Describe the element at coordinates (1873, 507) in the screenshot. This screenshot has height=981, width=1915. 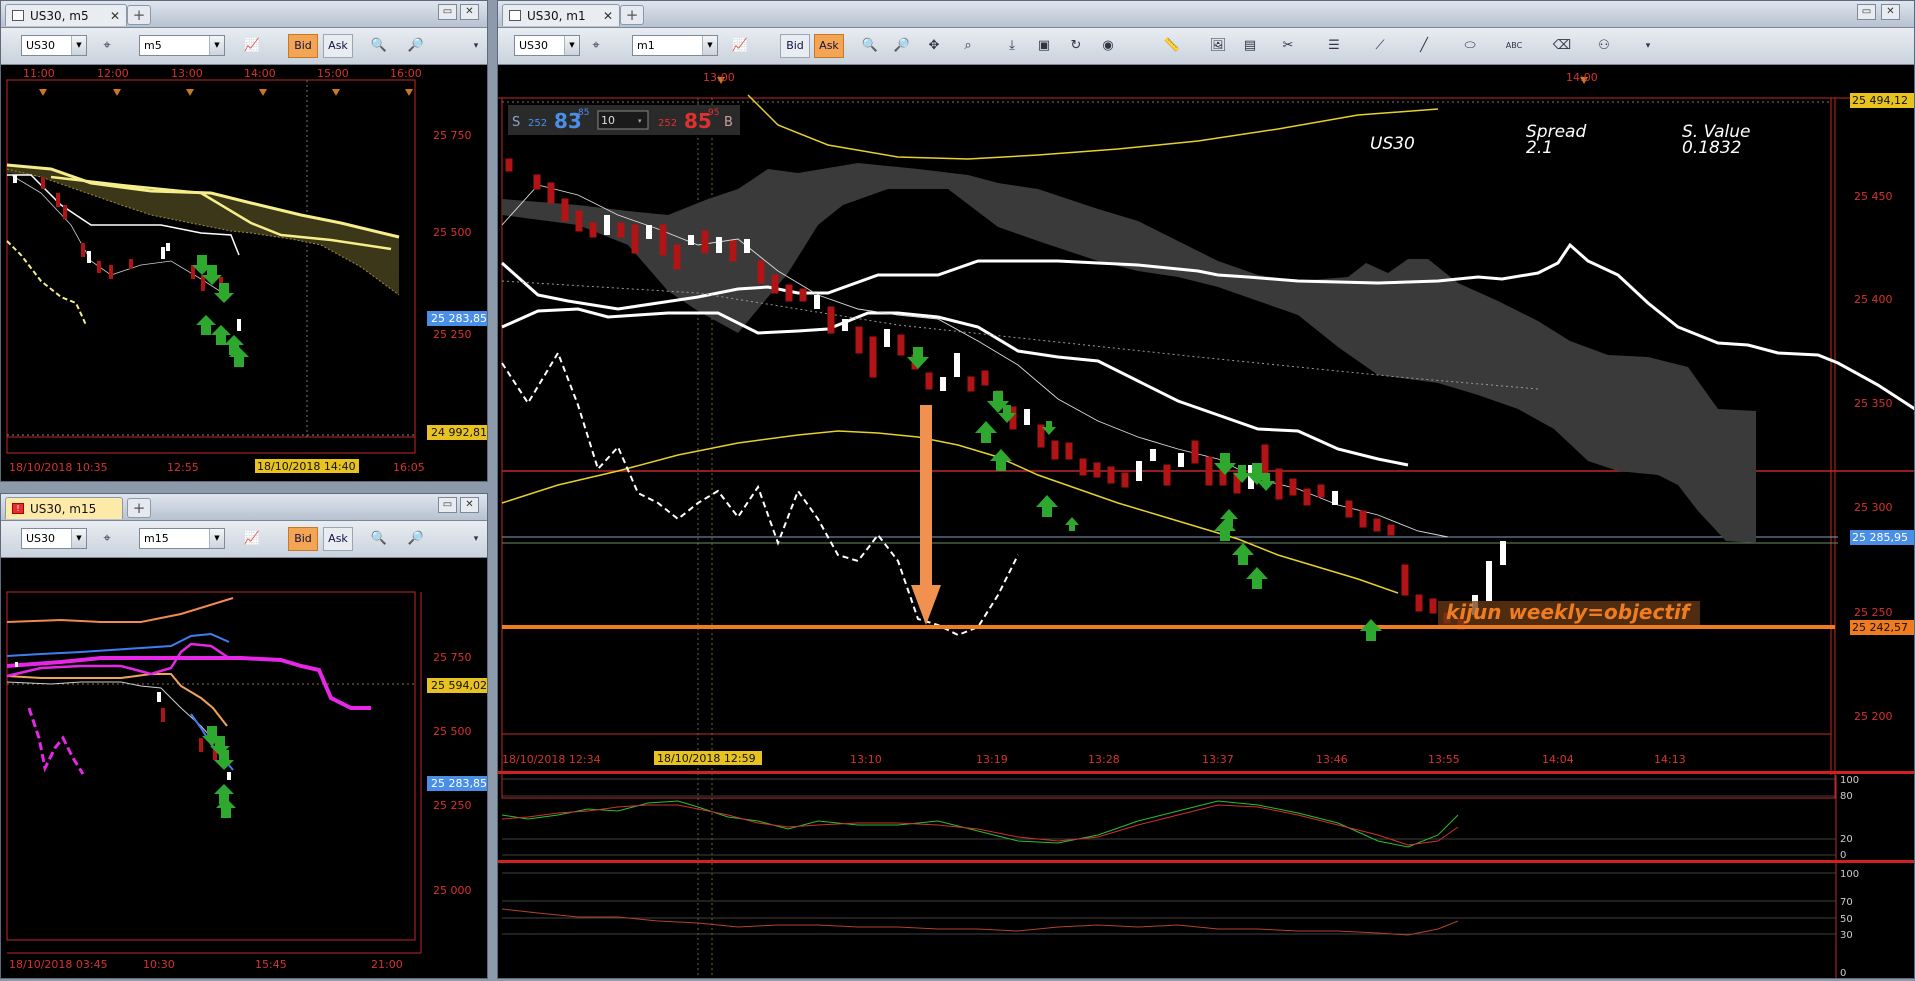
I see `price-label: 25 300` at that location.